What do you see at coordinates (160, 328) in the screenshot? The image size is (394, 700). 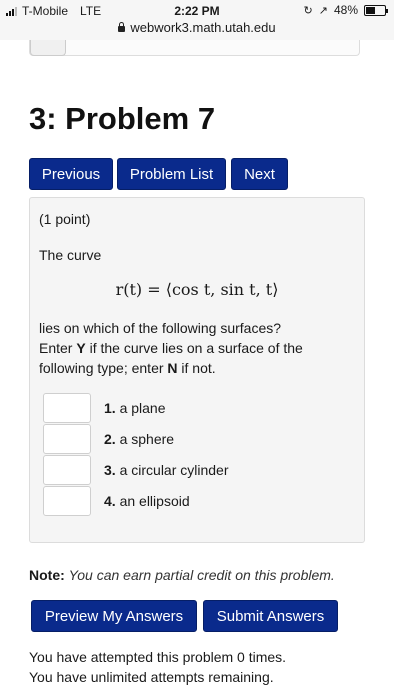 I see `question-line: lies on which of the following surfaces?` at bounding box center [160, 328].